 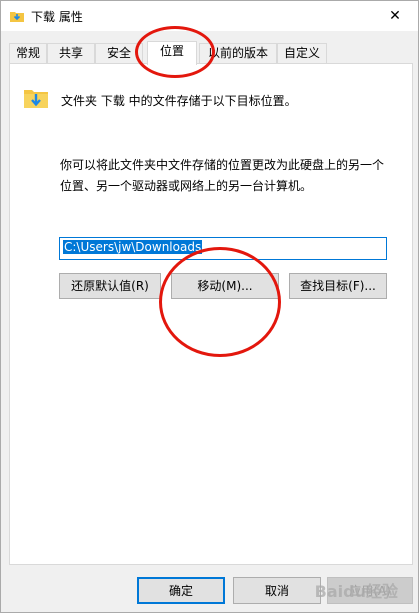 What do you see at coordinates (133, 247) in the screenshot?
I see `location-path-value: C:\Users\jw\Downloads` at bounding box center [133, 247].